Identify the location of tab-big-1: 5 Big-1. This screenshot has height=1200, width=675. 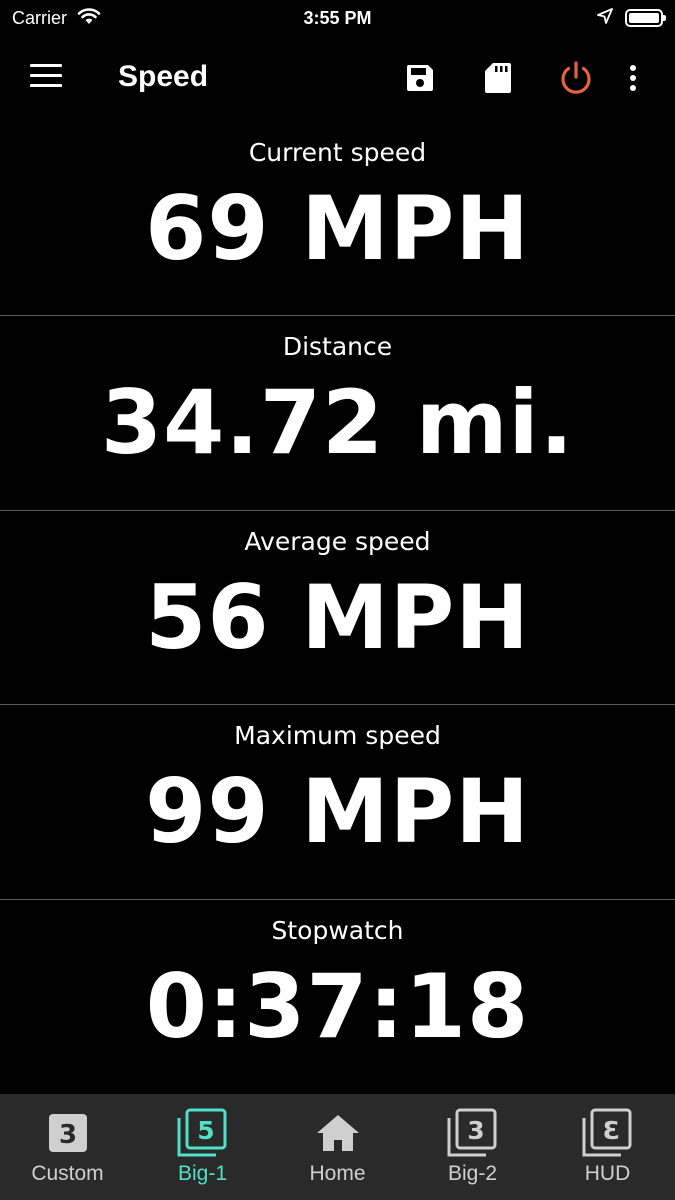
(202, 1147).